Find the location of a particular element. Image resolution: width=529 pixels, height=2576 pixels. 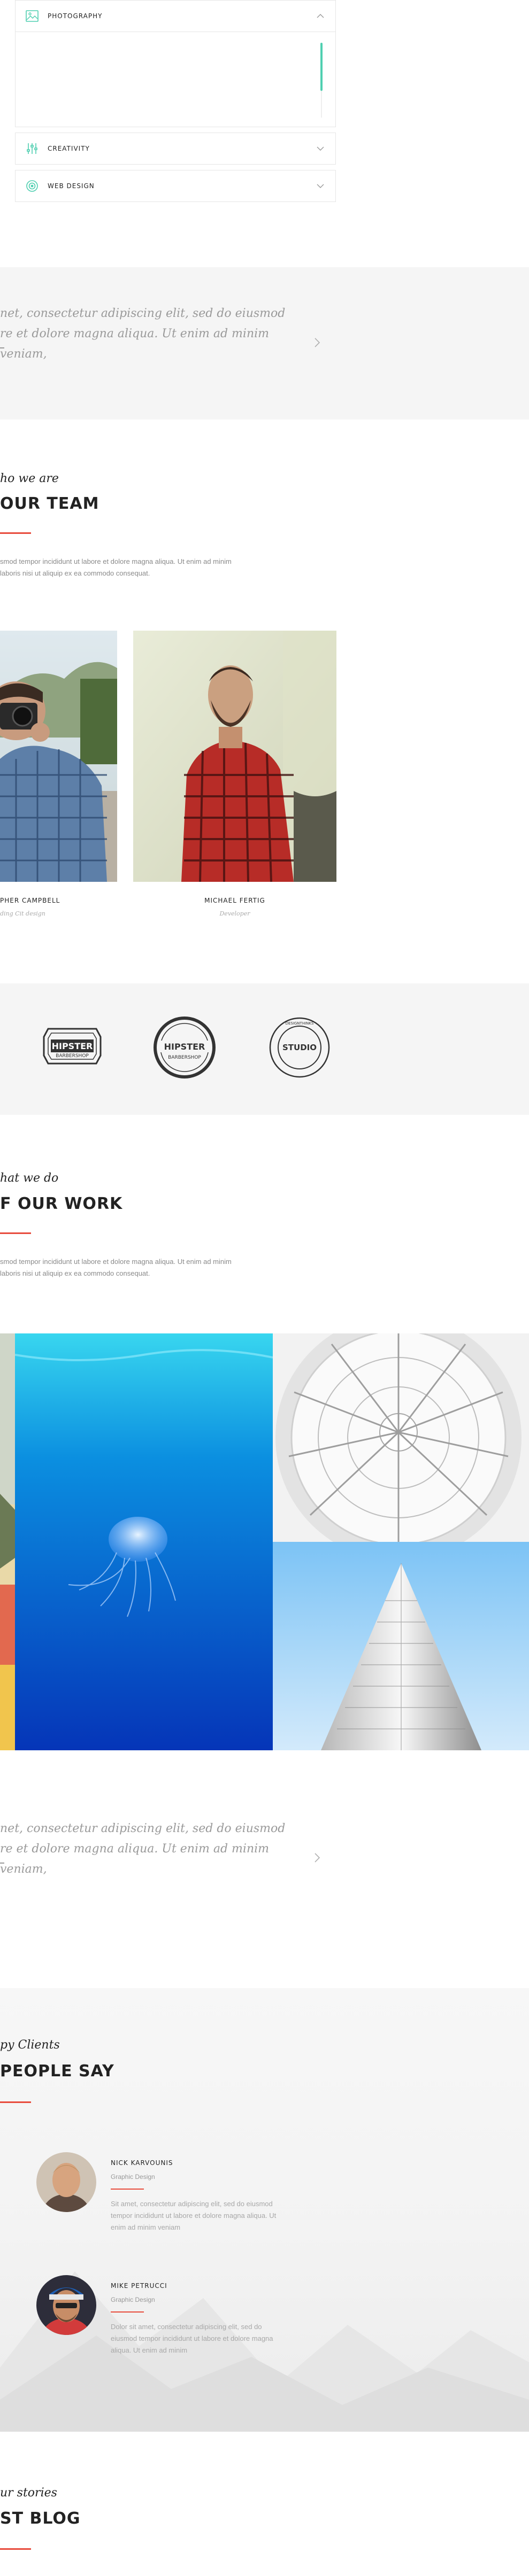

work-title: F OUR WORK is located at coordinates (61, 1203).